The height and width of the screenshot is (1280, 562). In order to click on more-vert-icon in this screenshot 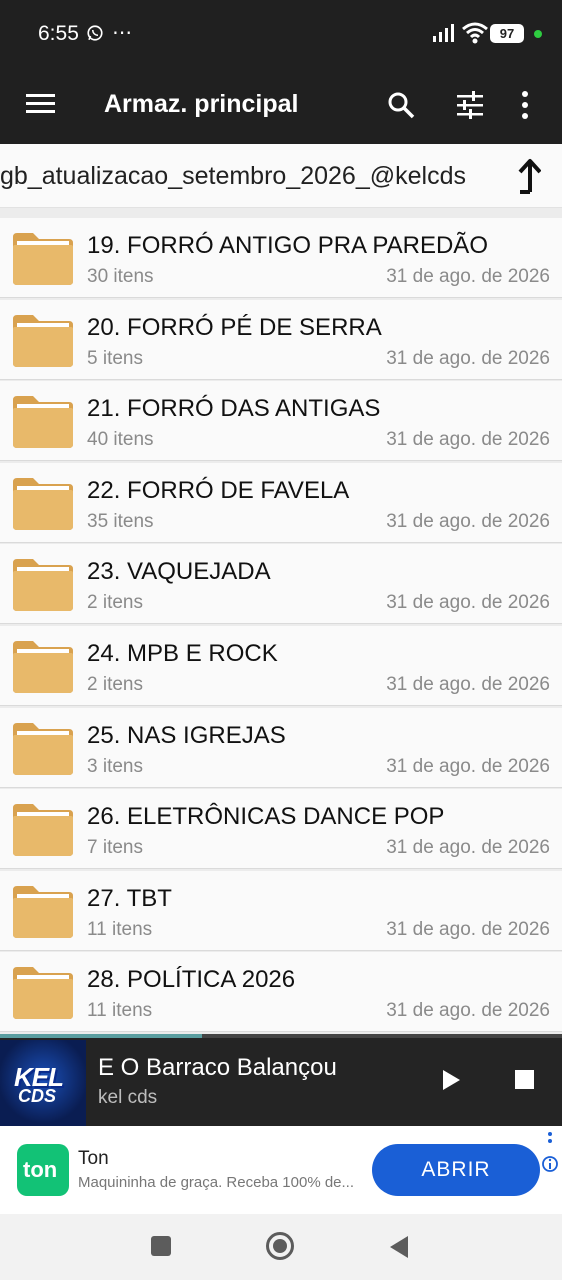, I will do `click(525, 107)`.